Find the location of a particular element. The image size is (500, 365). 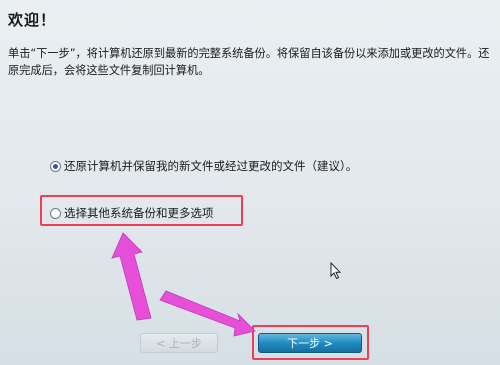

highlight-box-option is located at coordinates (141, 210).